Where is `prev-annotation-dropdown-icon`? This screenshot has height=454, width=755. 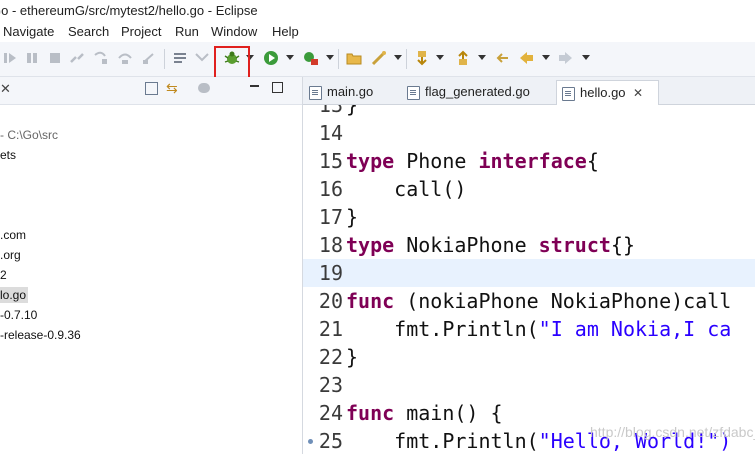 prev-annotation-dropdown-icon is located at coordinates (482, 57).